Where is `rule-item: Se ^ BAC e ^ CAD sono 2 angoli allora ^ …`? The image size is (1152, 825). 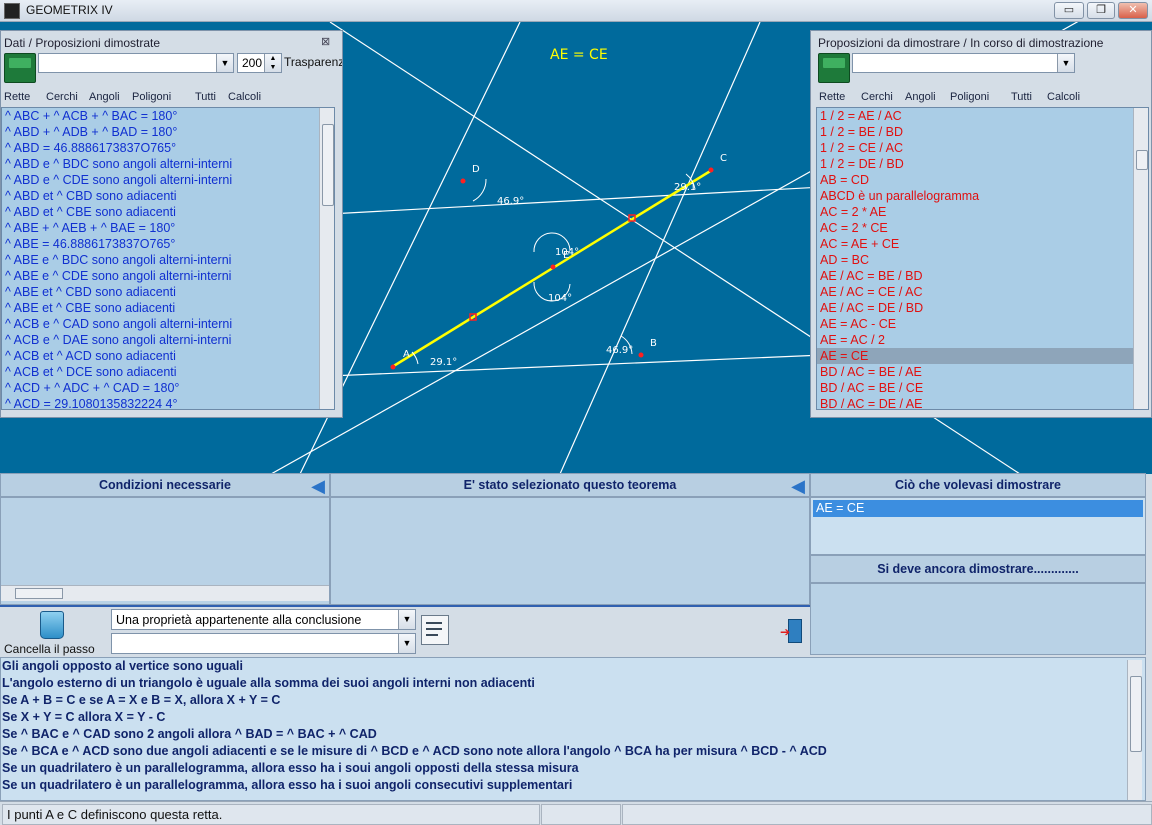
rule-item: Se ^ BAC e ^ CAD sono 2 angoli allora ^ … is located at coordinates (573, 734).